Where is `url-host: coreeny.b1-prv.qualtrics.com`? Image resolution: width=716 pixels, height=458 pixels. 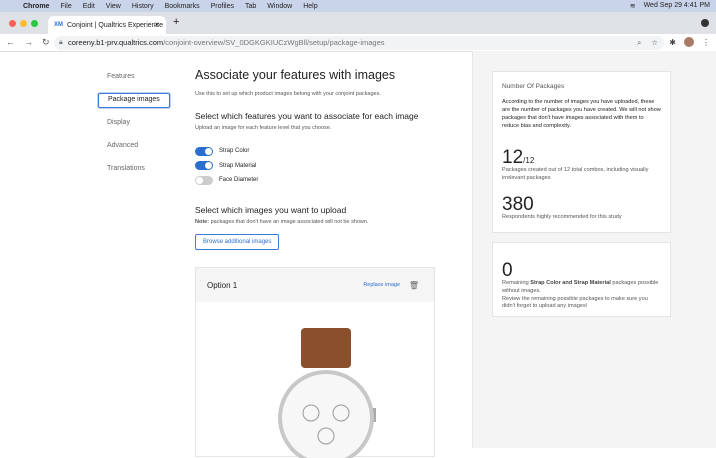 url-host: coreeny.b1-prv.qualtrics.com is located at coordinates (116, 42).